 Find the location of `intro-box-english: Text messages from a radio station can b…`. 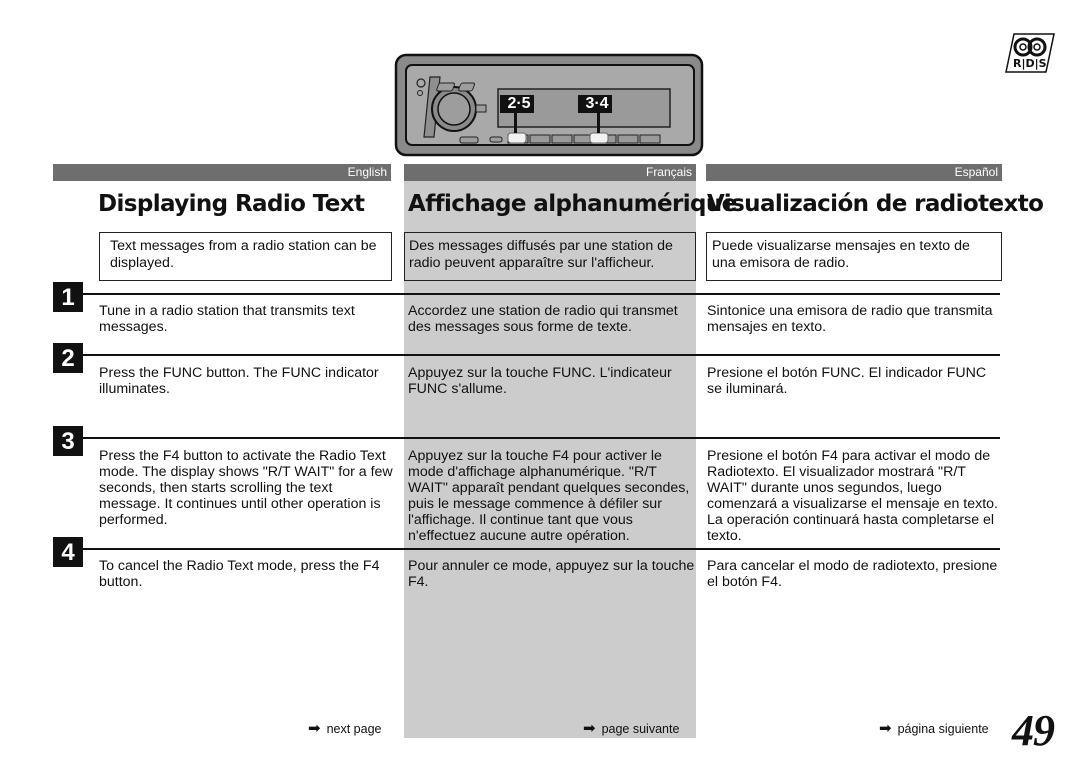

intro-box-english: Text messages from a radio station can b… is located at coordinates (245, 256).